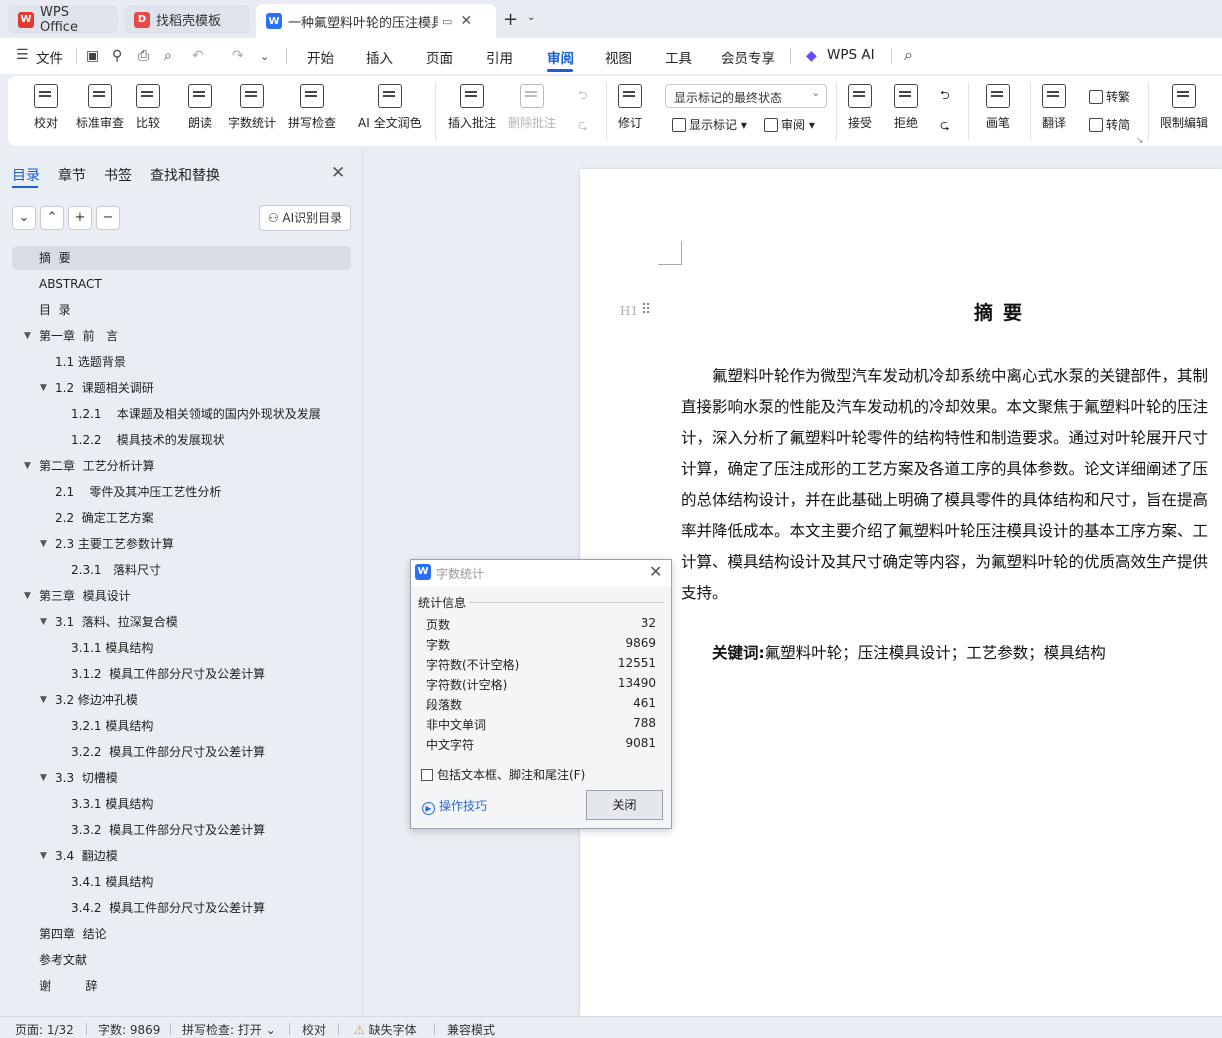  What do you see at coordinates (175, 908) in the screenshot?
I see `toc-item: 3.4.2 模具工件部分尺寸及公差计算` at bounding box center [175, 908].